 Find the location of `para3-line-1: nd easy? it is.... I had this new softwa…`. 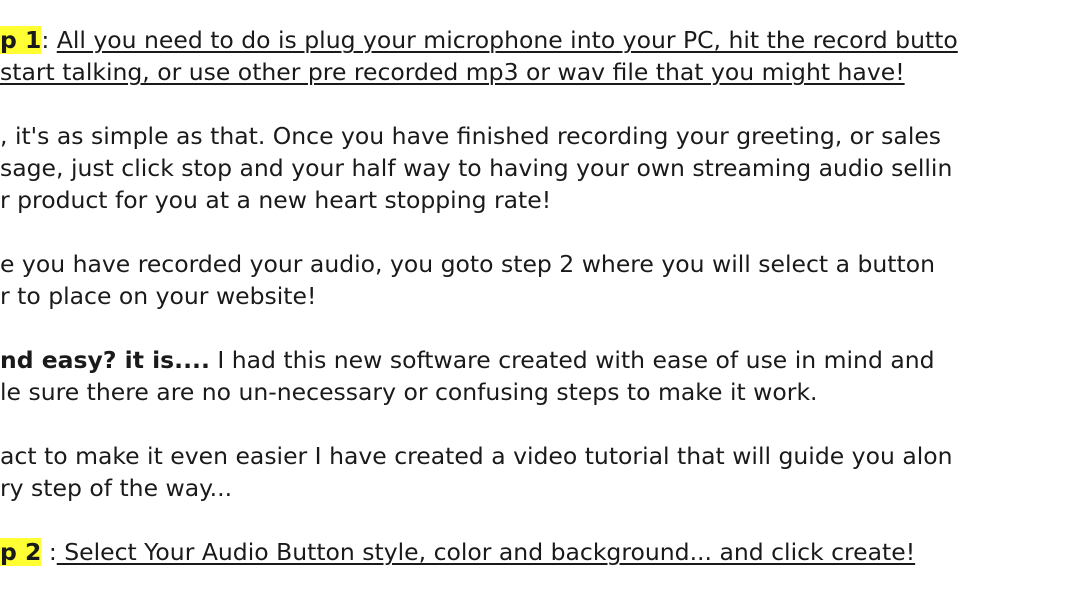

para3-line-1: nd easy? it is.... I had this new softwa… is located at coordinates (467, 360).